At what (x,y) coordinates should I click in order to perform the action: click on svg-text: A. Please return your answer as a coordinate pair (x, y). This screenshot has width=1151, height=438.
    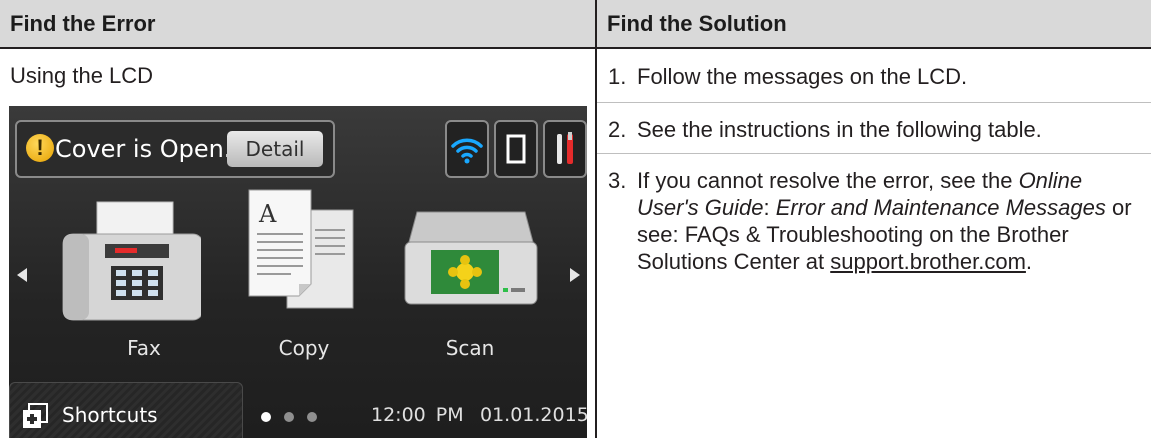
    Looking at the image, I should click on (267, 214).